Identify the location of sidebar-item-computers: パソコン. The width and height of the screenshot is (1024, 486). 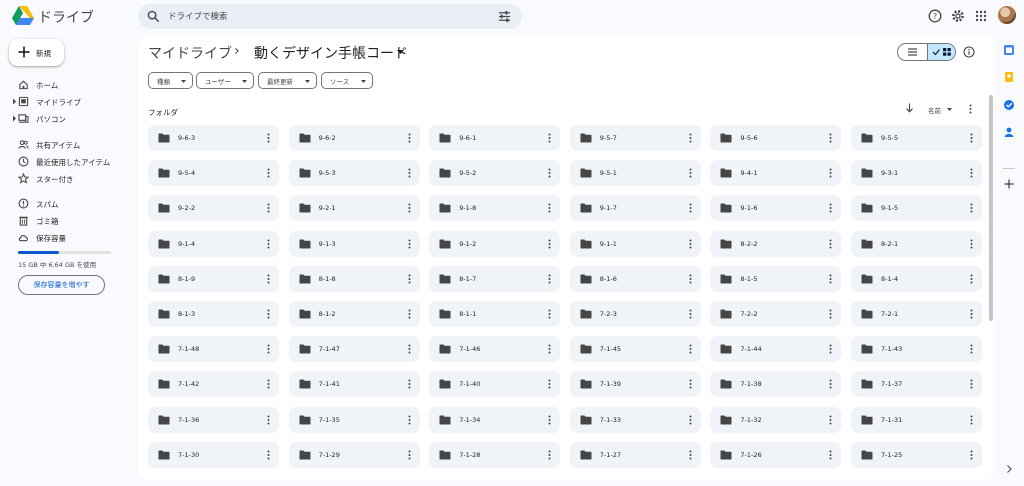
(62, 119).